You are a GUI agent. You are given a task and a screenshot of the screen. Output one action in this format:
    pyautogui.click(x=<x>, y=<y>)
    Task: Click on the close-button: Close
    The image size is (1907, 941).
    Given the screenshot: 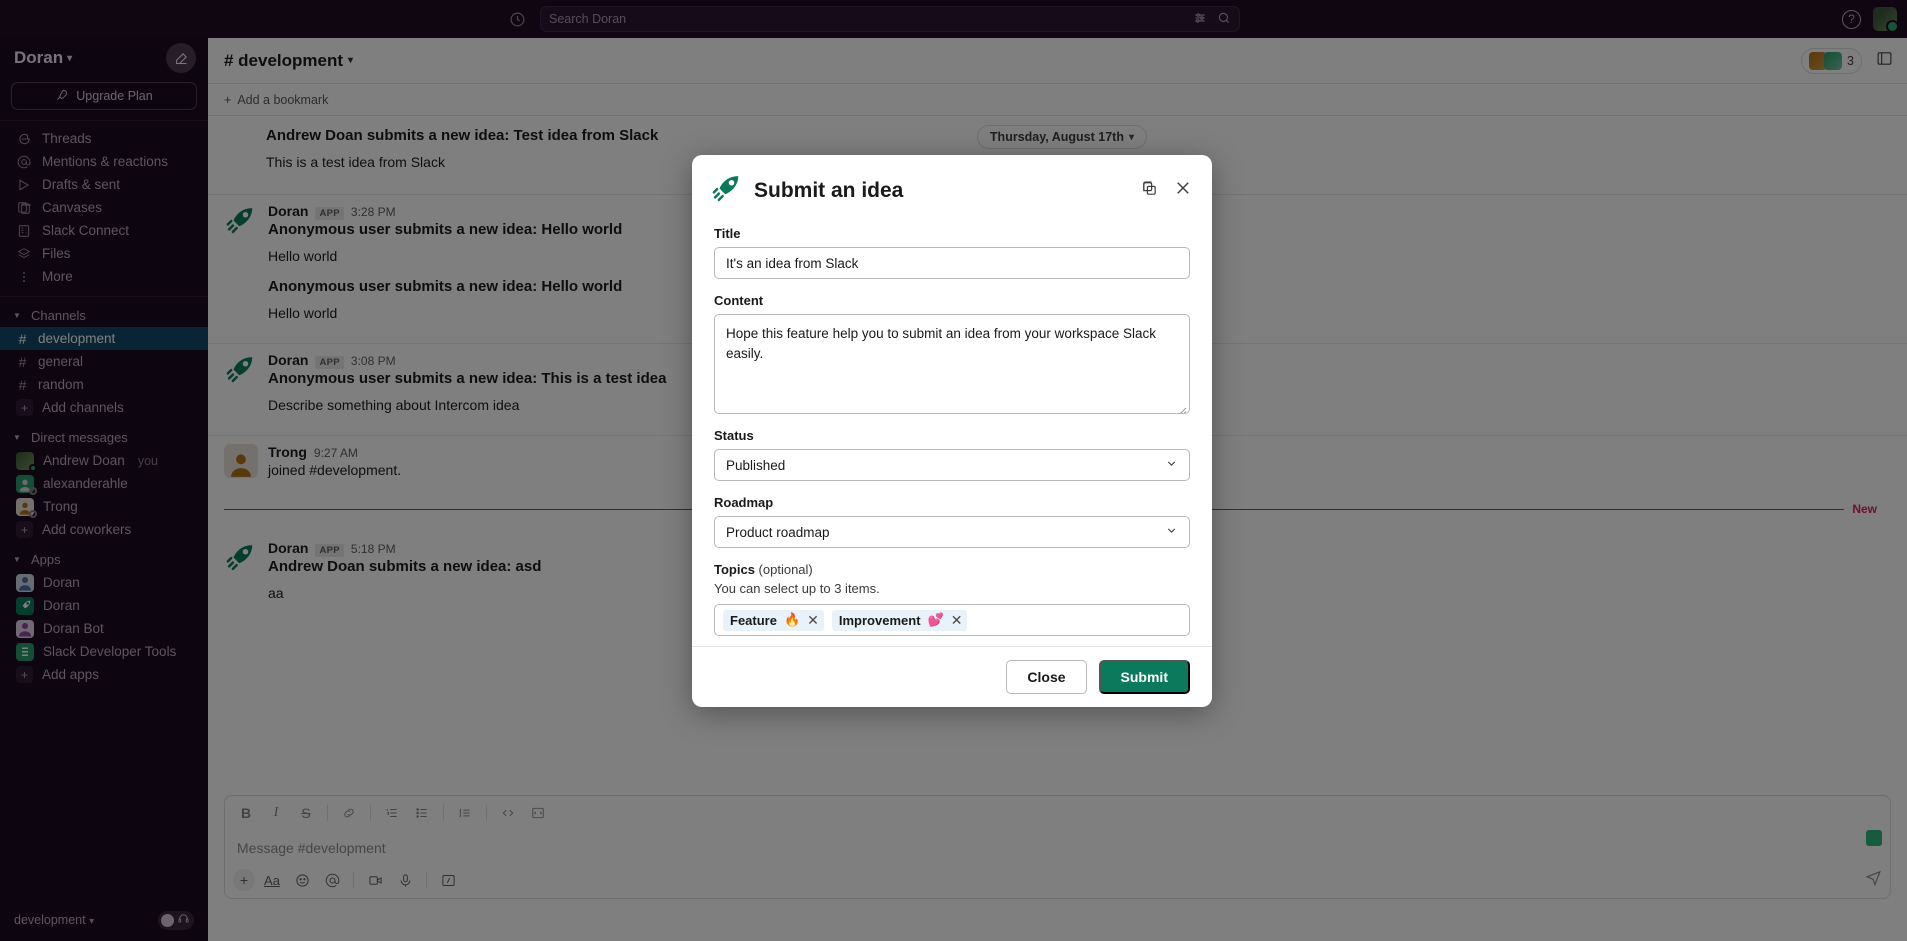 What is the action you would take?
    pyautogui.click(x=1046, y=677)
    